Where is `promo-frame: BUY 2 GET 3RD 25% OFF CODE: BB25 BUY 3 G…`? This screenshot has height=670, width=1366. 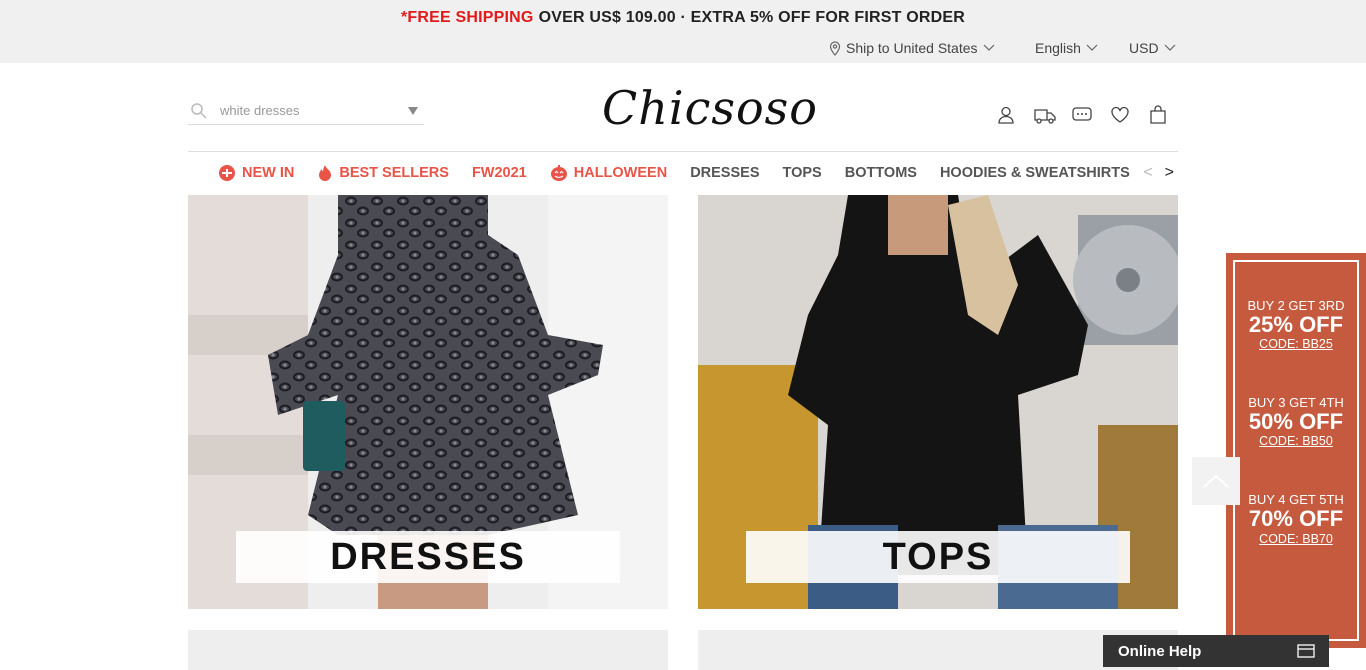 promo-frame: BUY 2 GET 3RD 25% OFF CODE: BB25 BUY 3 G… is located at coordinates (1296, 450).